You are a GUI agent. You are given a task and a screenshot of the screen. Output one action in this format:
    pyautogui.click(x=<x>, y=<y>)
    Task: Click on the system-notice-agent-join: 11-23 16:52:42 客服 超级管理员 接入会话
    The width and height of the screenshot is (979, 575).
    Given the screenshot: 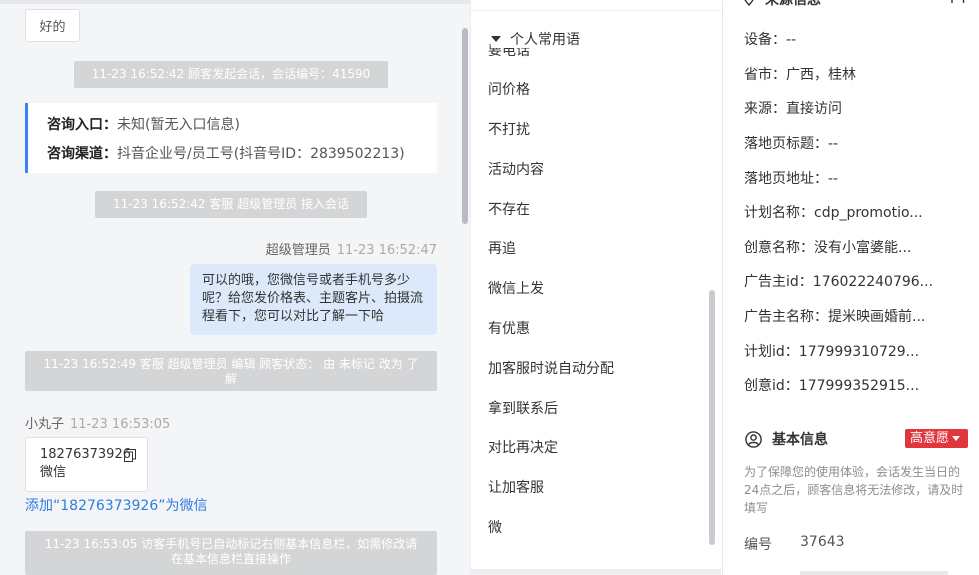 What is the action you would take?
    pyautogui.click(x=231, y=204)
    